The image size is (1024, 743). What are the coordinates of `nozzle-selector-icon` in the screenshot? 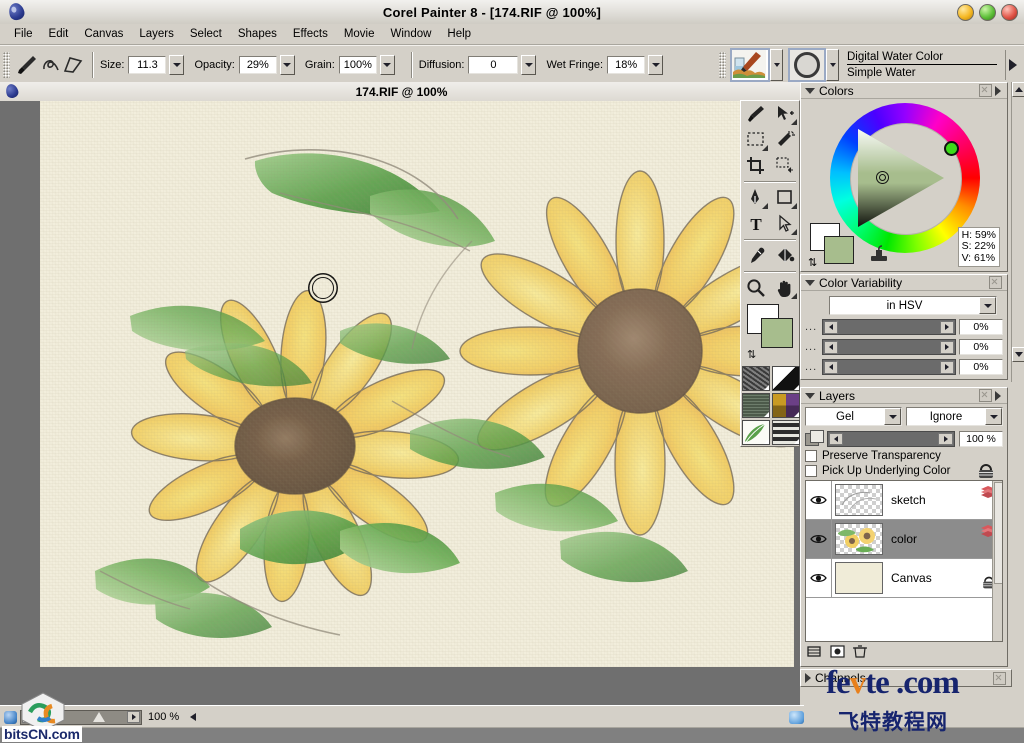 It's located at (756, 432).